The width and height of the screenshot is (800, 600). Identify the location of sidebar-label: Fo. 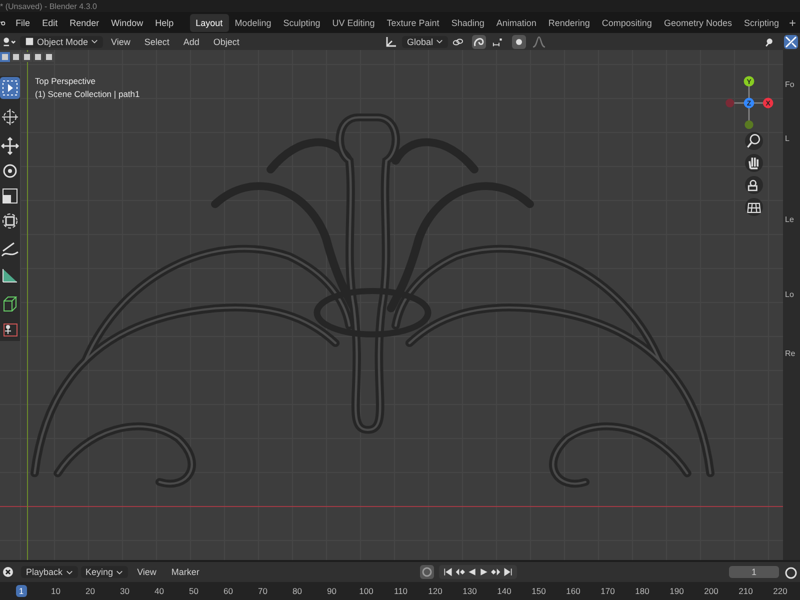
(790, 84).